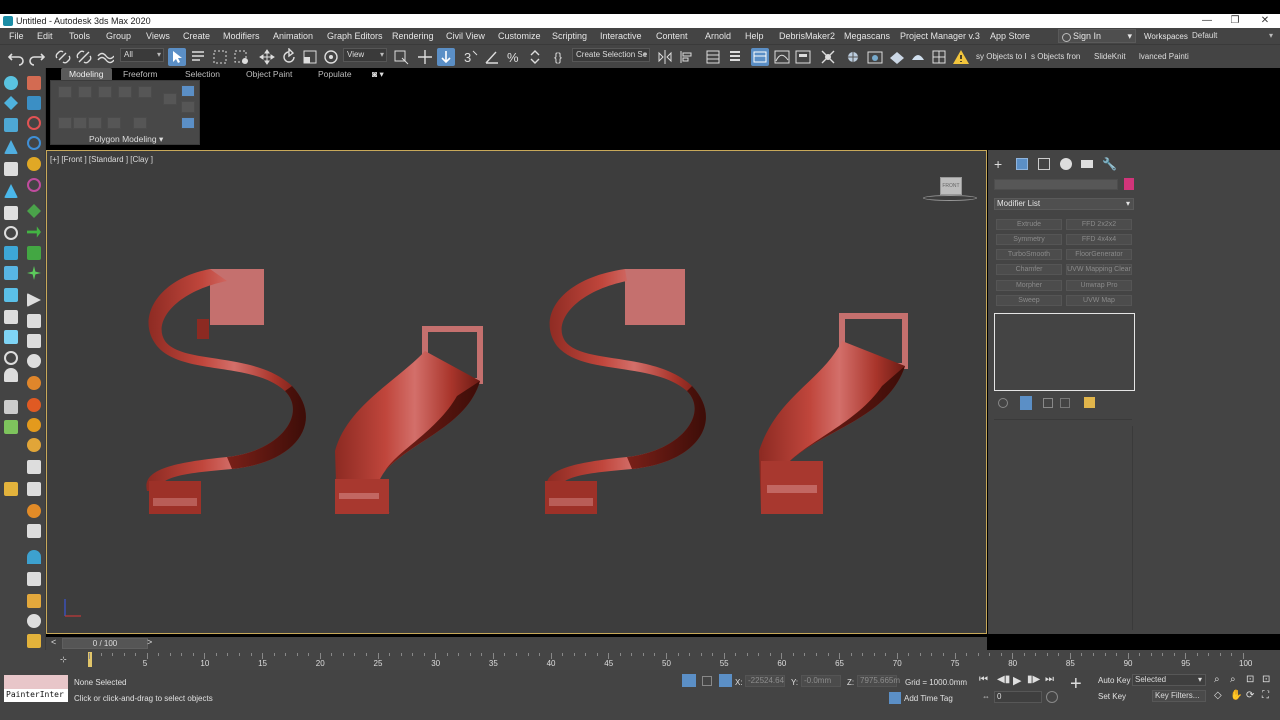 This screenshot has height=720, width=1280. I want to click on isolate-selection-icon, so click(689, 680).